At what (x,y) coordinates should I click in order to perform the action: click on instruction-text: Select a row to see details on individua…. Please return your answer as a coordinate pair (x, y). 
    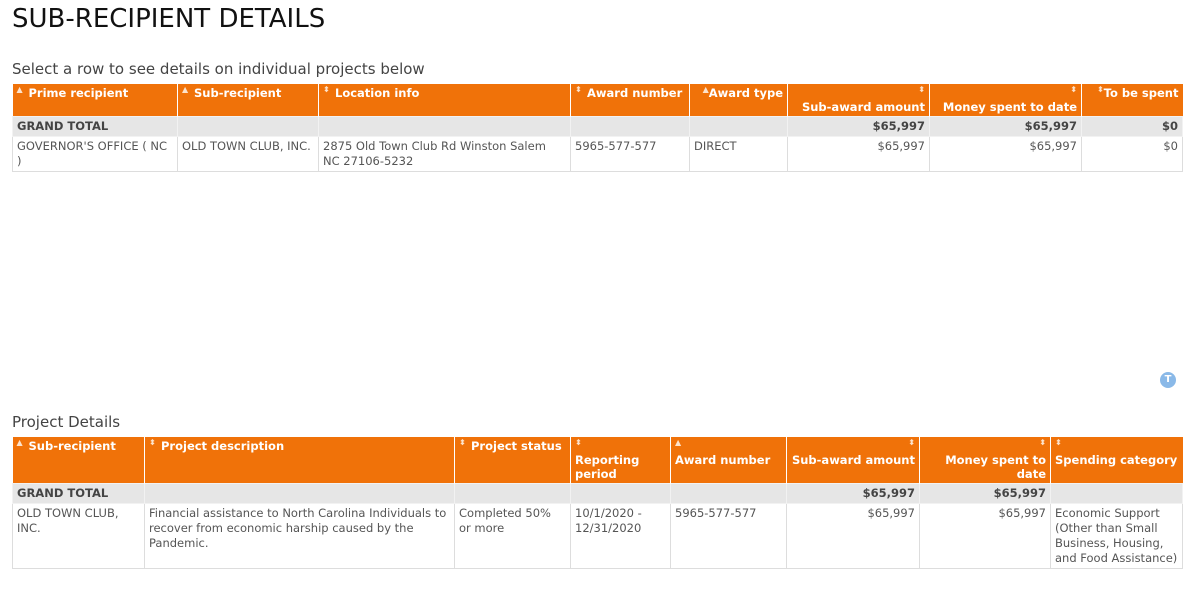
    Looking at the image, I should click on (218, 69).